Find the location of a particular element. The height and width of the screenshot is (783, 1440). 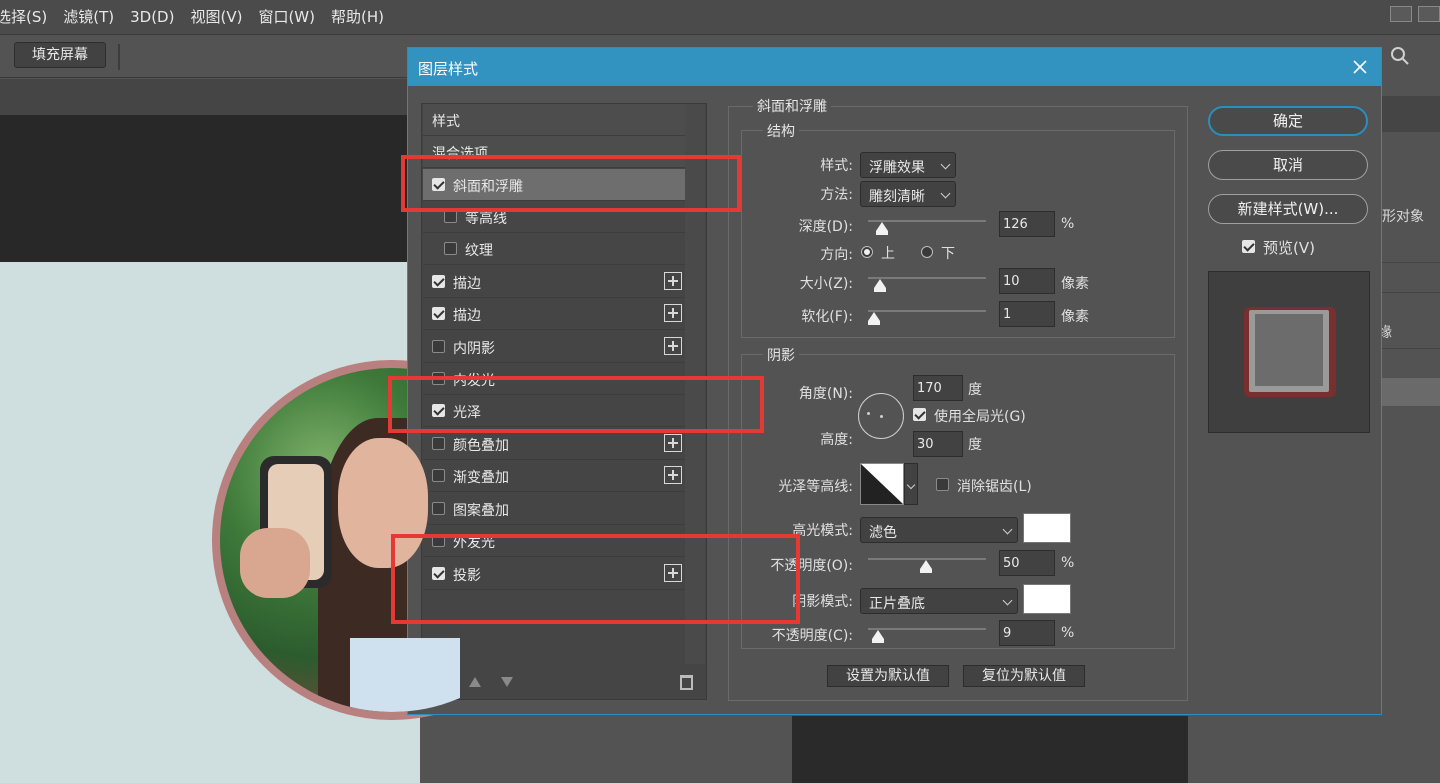

menu-window: 窗口(W) is located at coordinates (286, 17).